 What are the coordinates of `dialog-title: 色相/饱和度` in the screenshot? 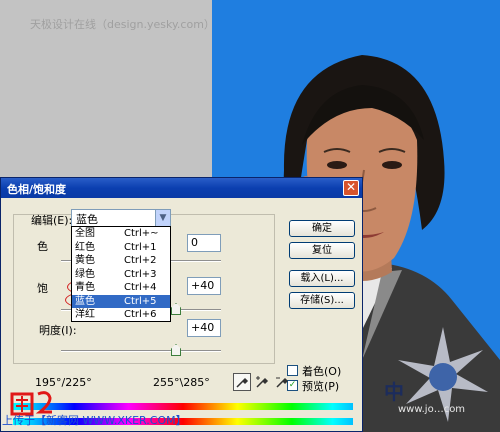 It's located at (37, 189).